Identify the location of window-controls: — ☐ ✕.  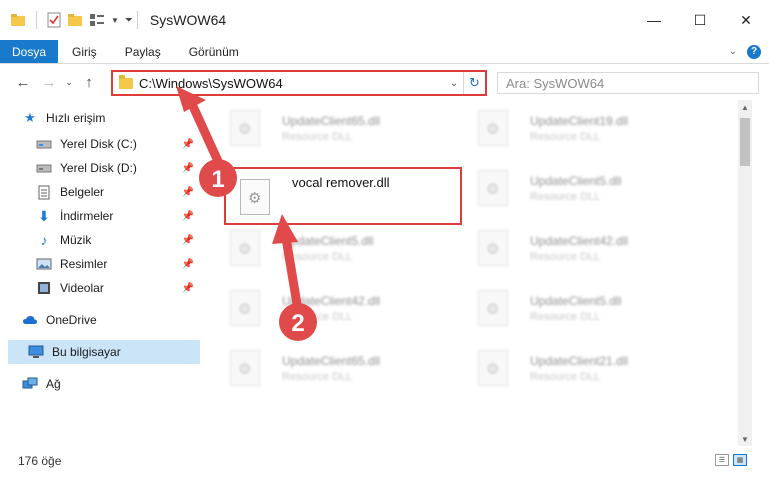
(700, 20).